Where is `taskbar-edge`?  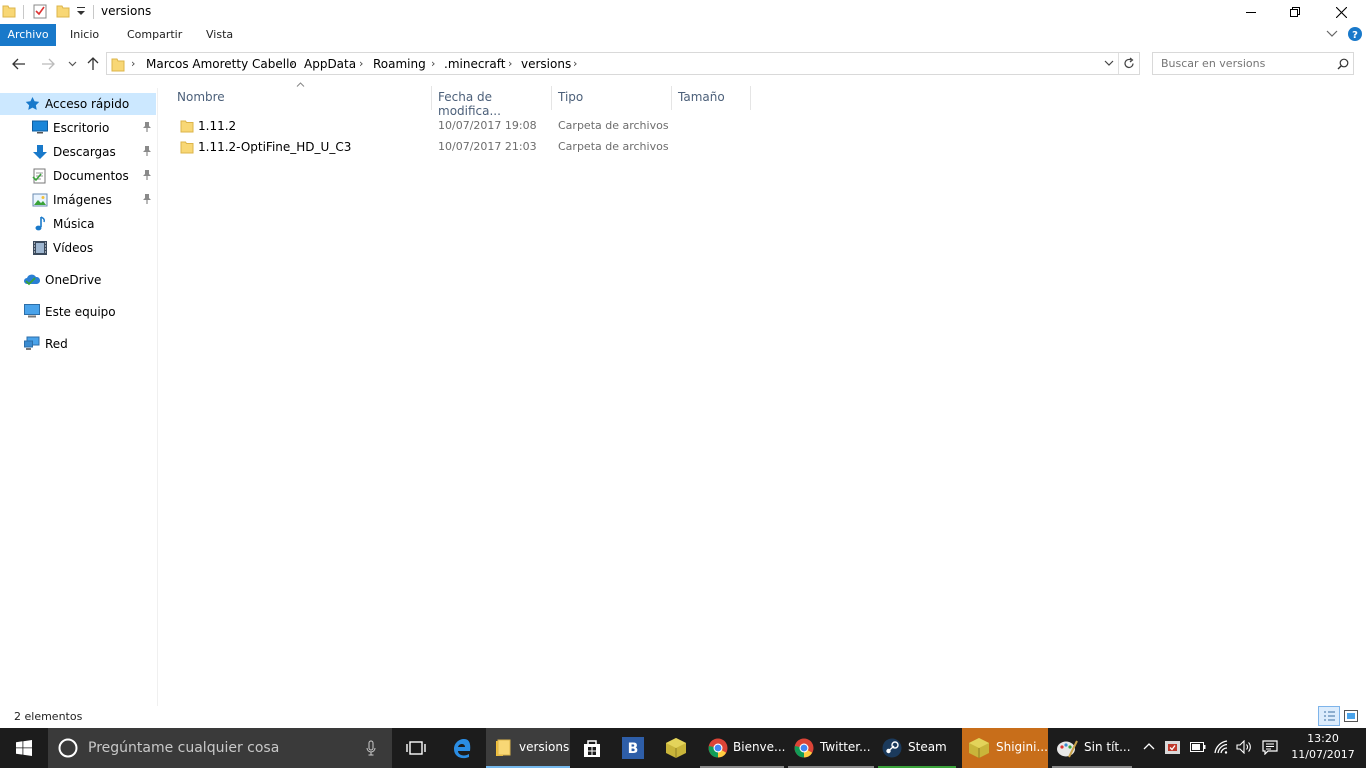 taskbar-edge is located at coordinates (462, 748).